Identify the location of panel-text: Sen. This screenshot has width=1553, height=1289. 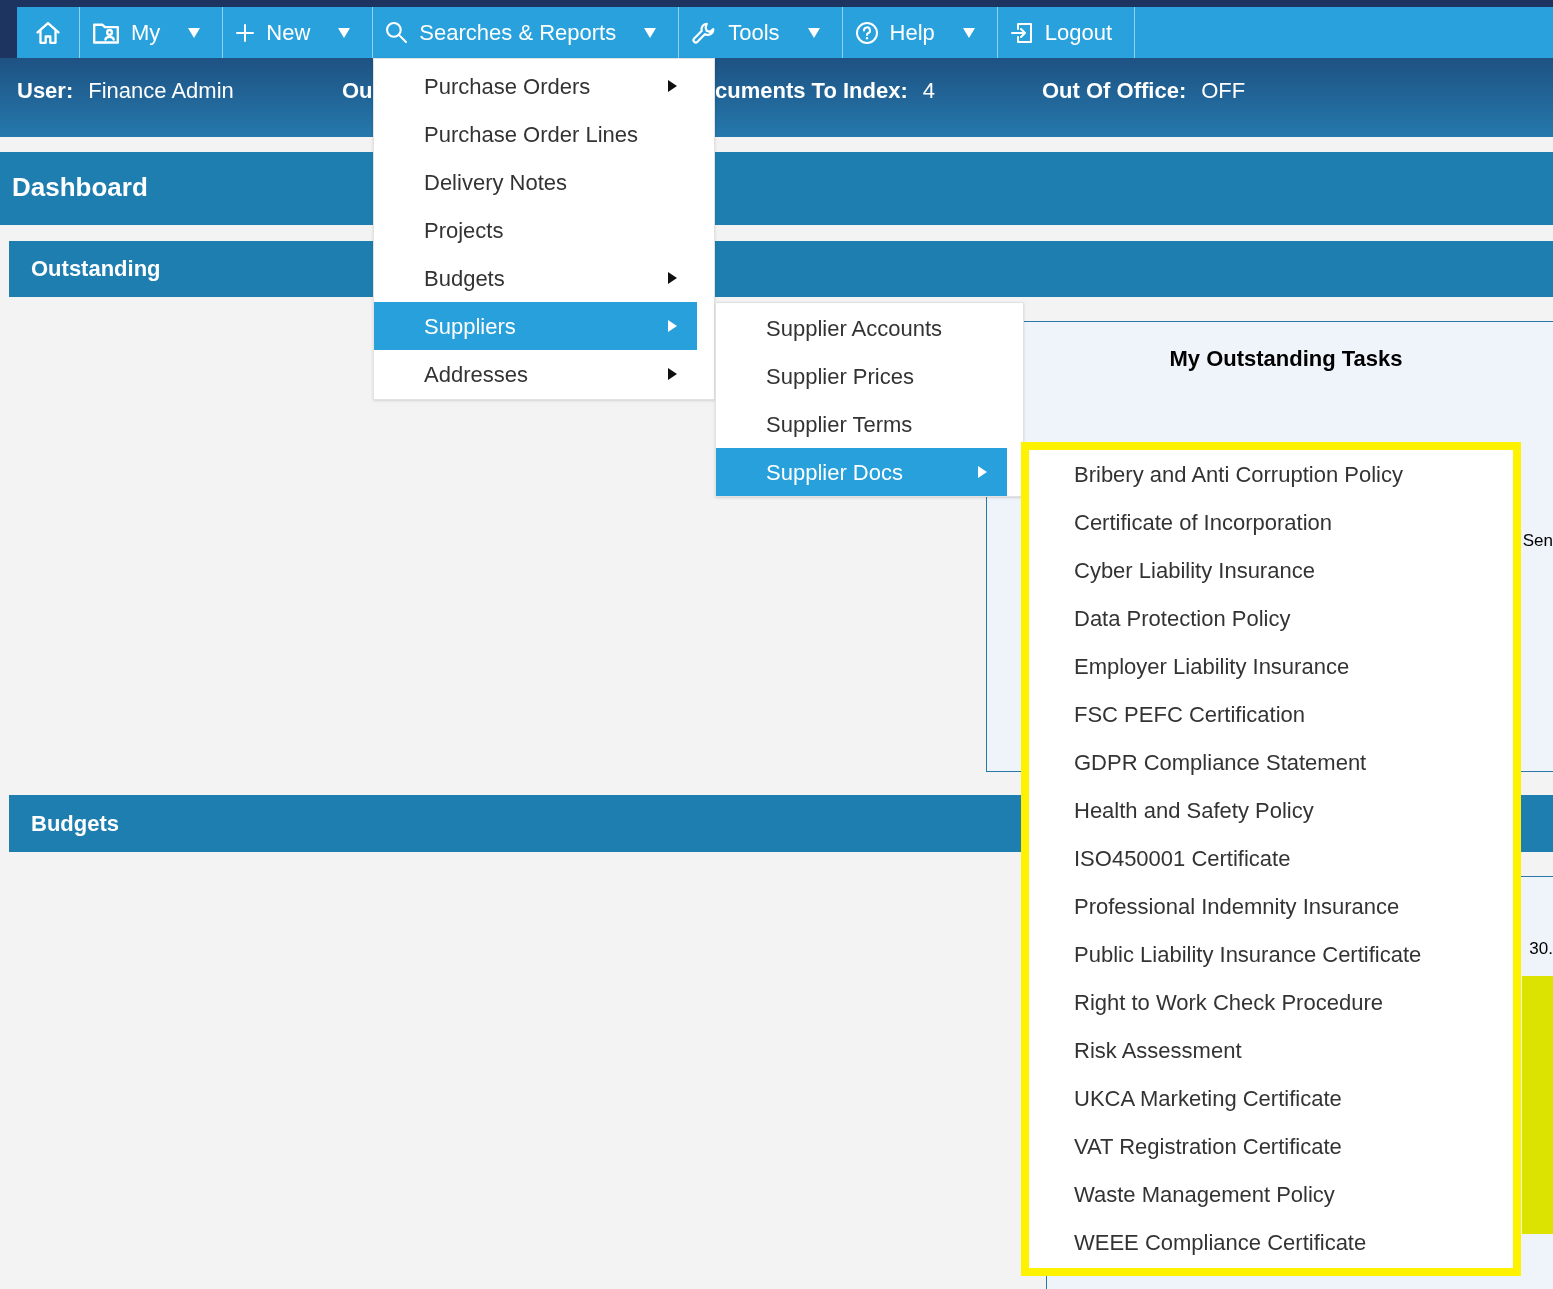
(1537, 541).